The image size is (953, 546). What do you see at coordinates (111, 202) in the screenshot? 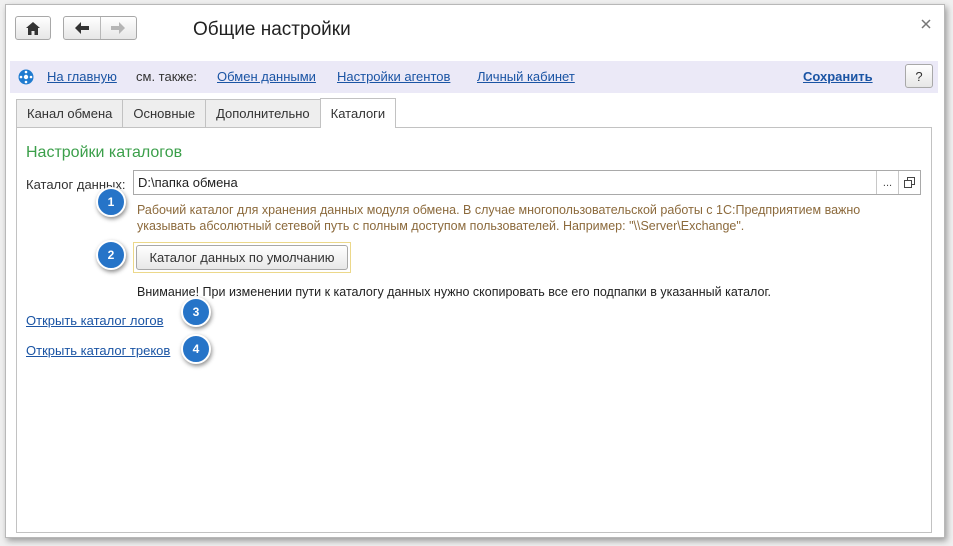
I see `callout-badge-1: 1` at bounding box center [111, 202].